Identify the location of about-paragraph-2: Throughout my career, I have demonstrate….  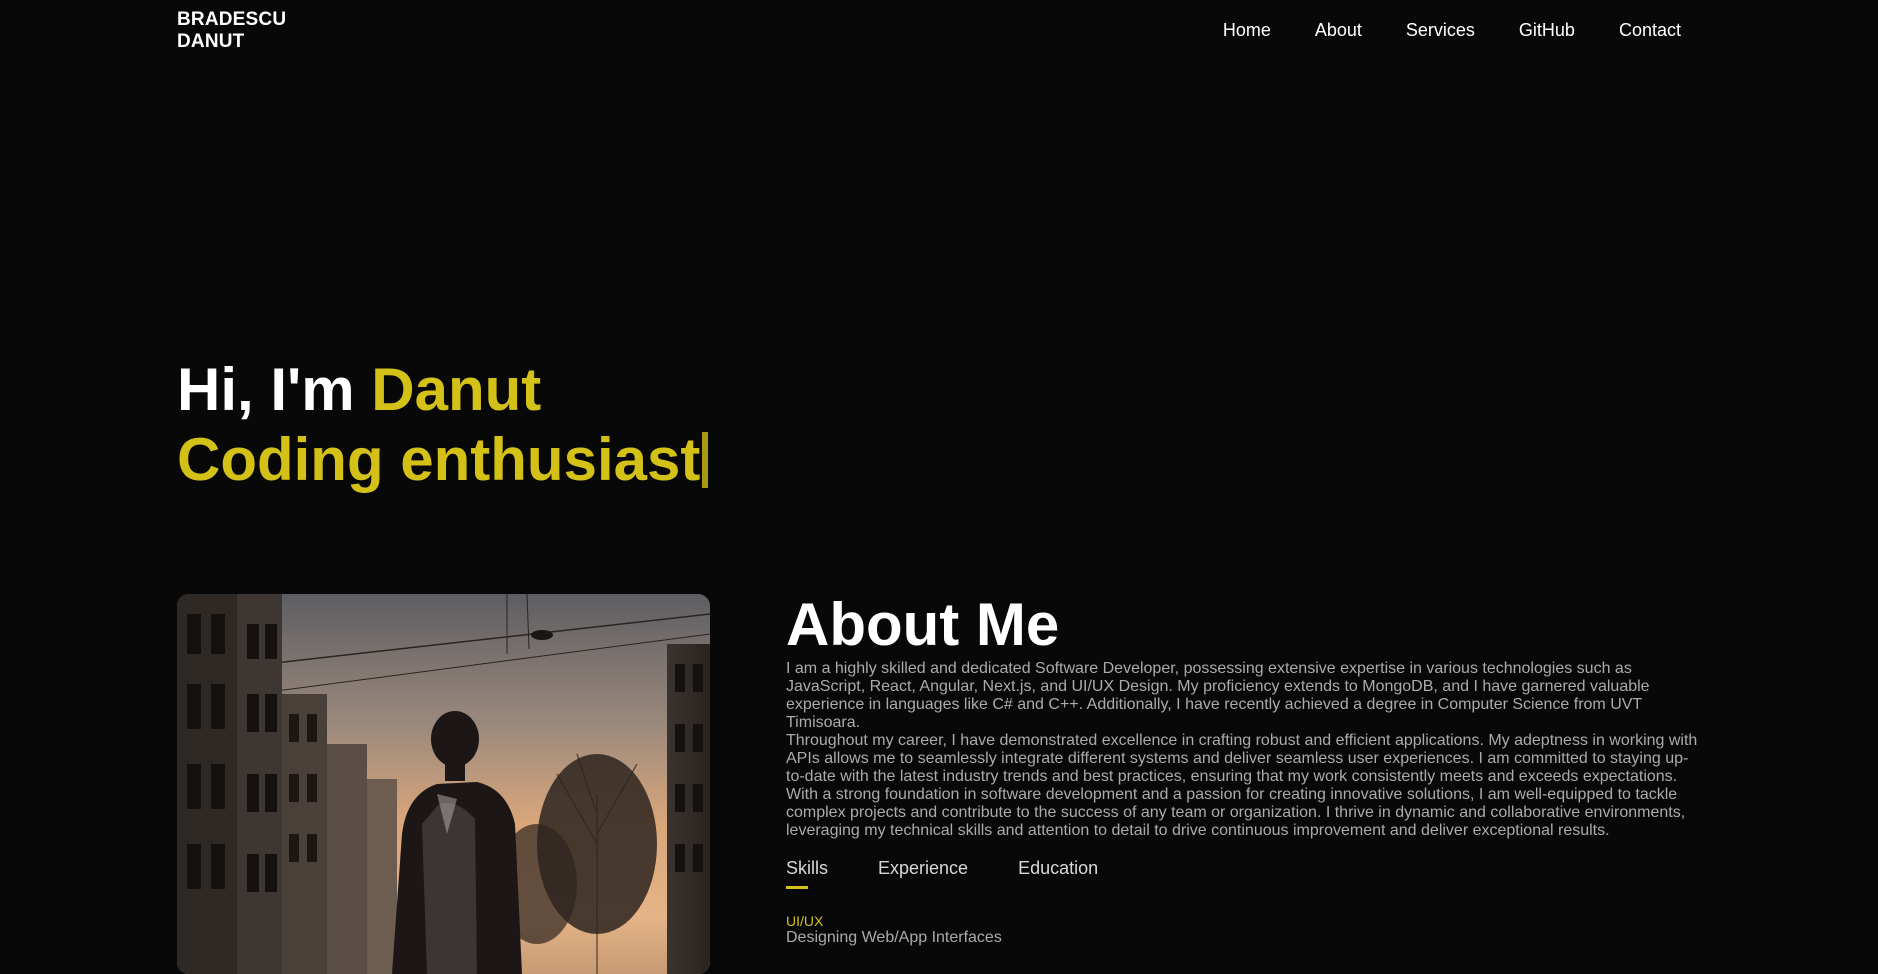
(1242, 785).